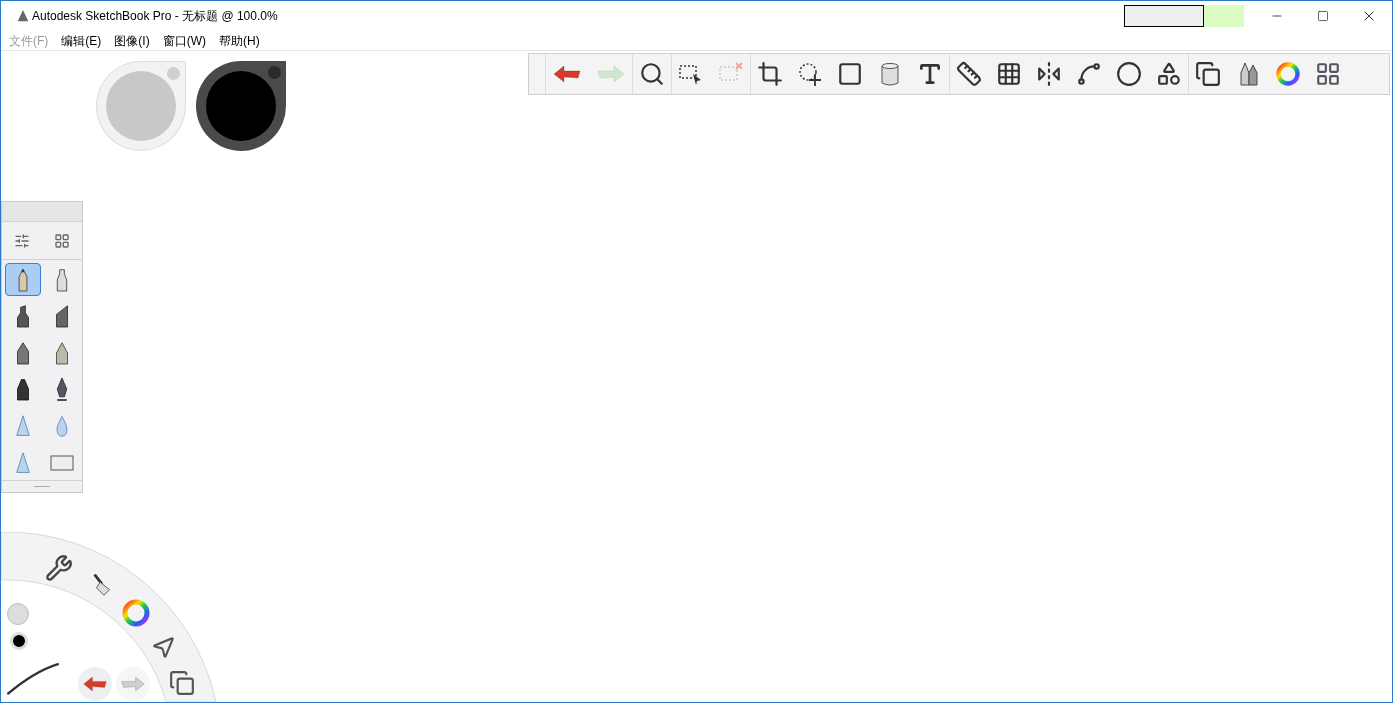  I want to click on zoom-icon, so click(652, 74).